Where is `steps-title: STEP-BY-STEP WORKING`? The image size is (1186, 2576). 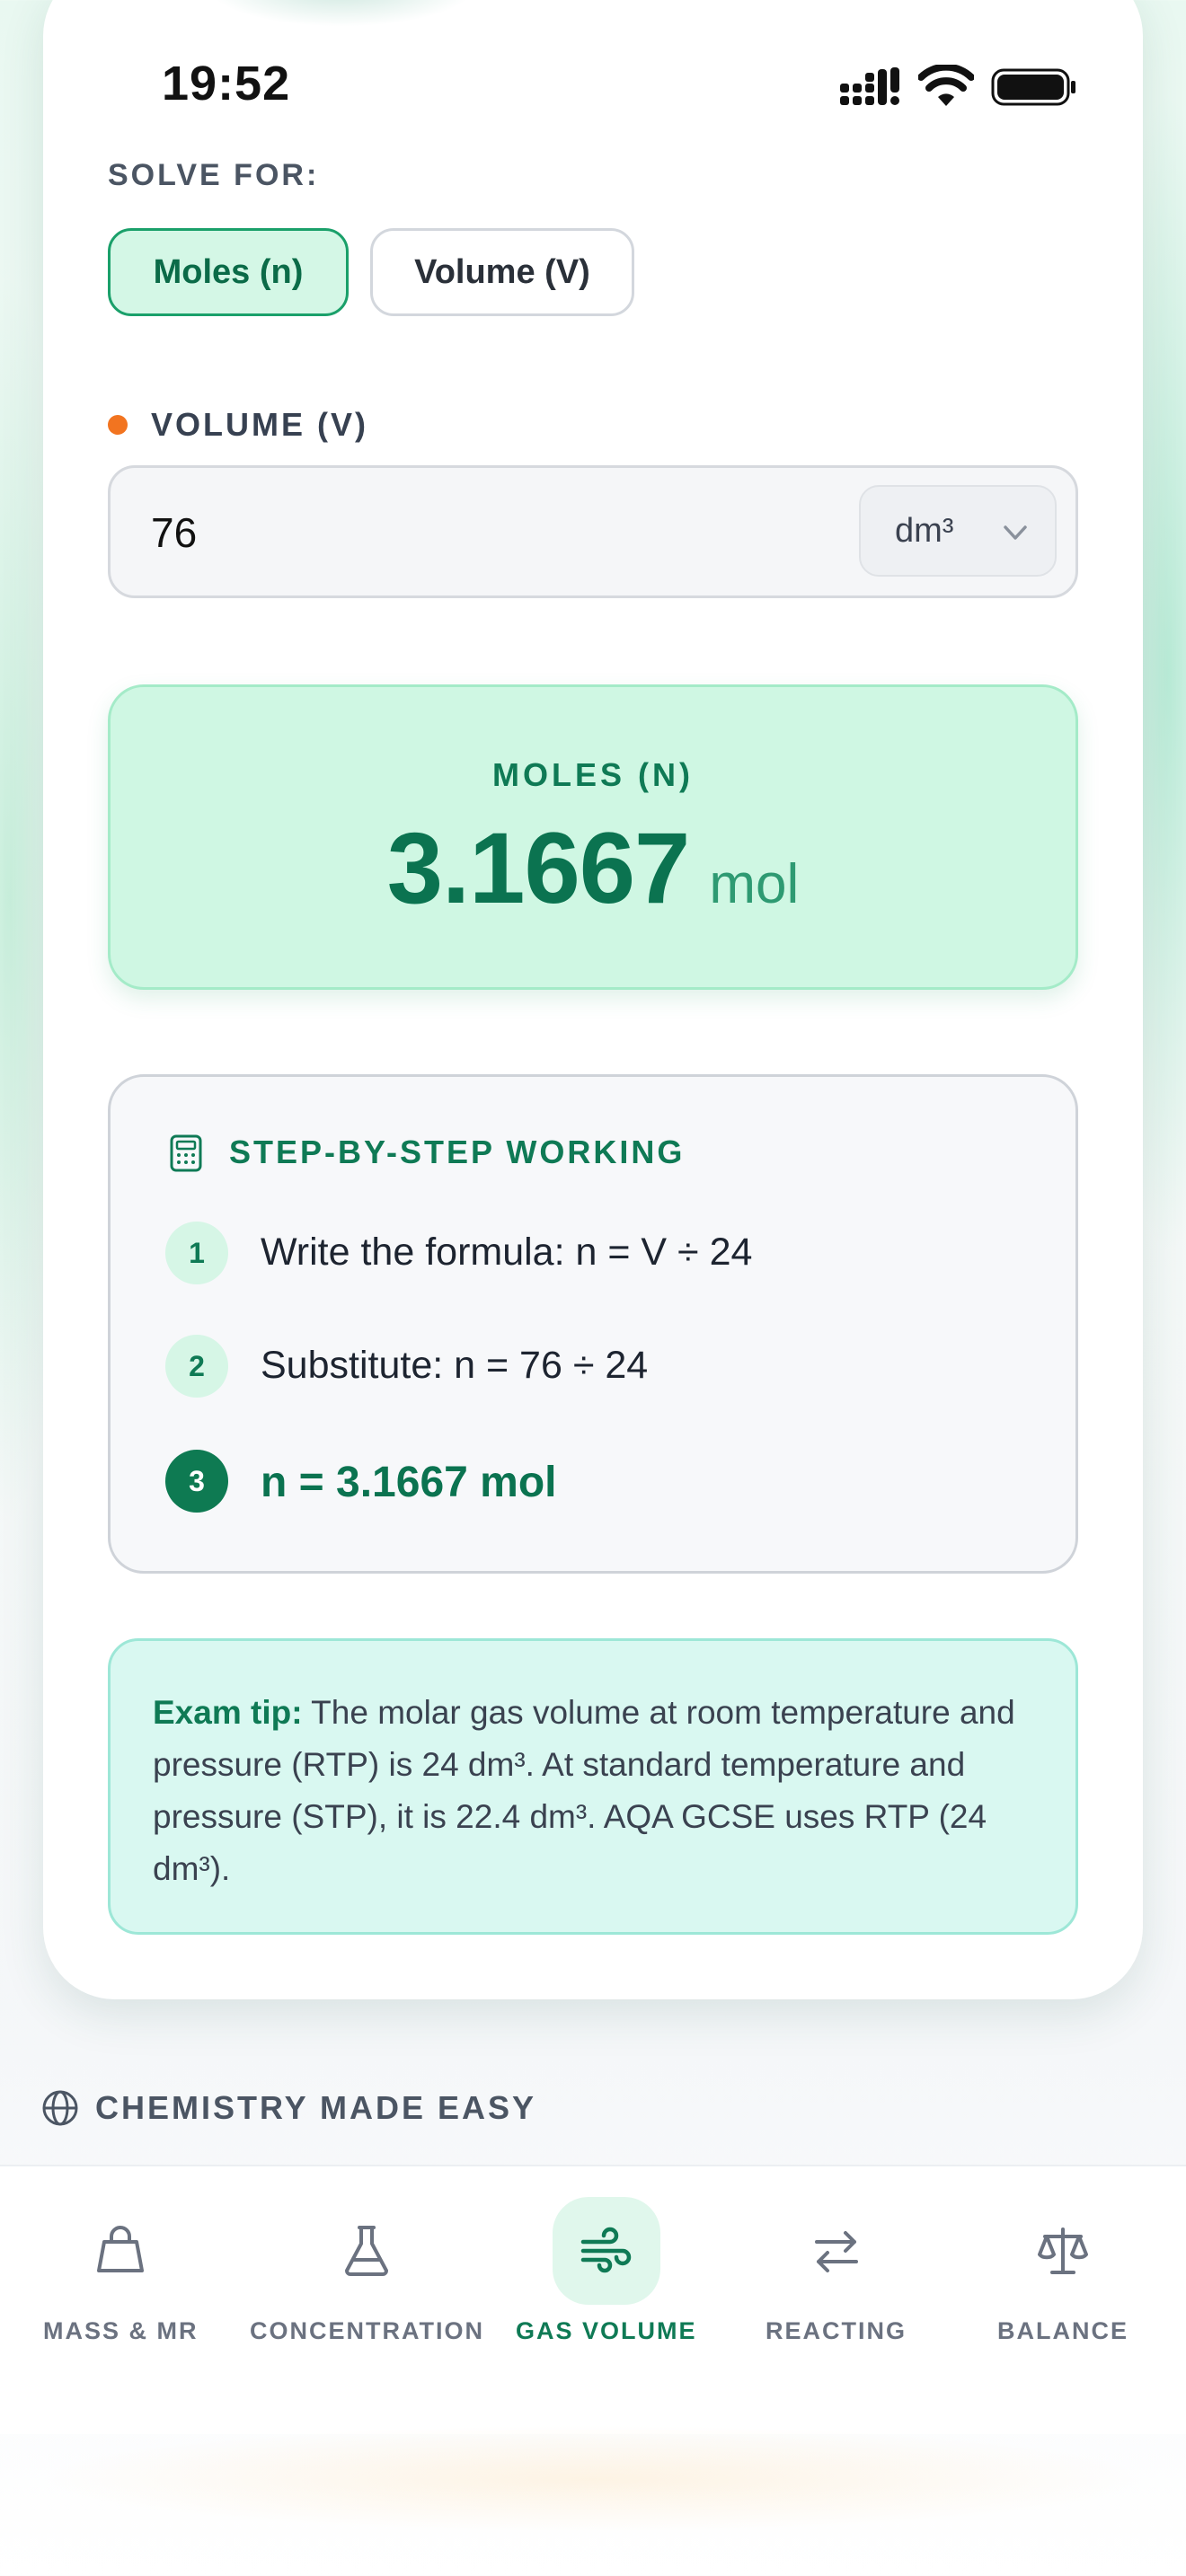
steps-title: STEP-BY-STEP WORKING is located at coordinates (457, 1152).